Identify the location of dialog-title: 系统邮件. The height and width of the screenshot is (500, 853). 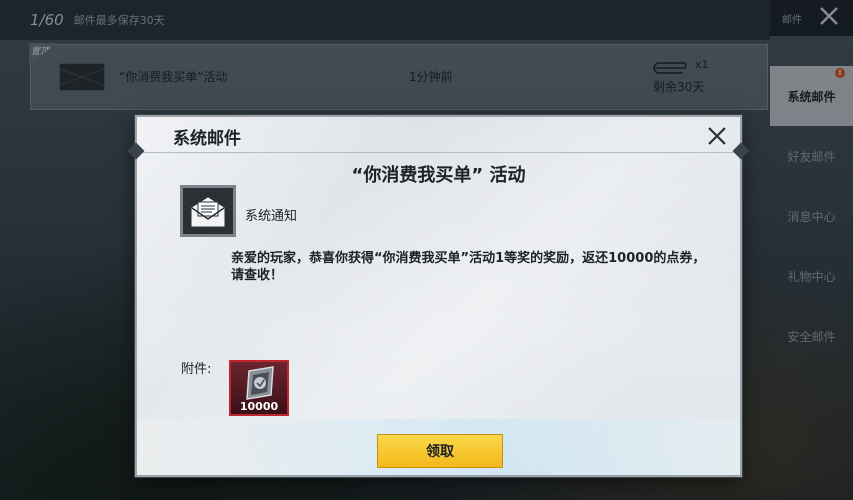
(207, 139).